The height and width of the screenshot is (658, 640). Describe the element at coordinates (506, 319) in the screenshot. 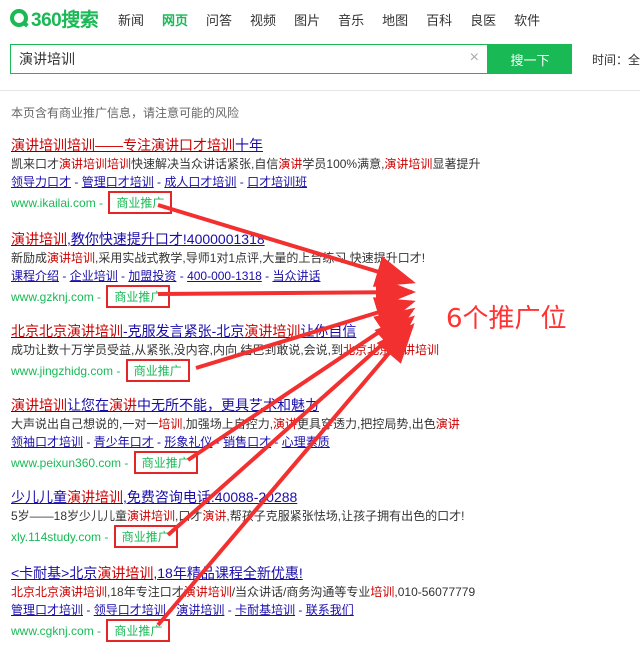

I see `annotation-label: 6个推广位` at that location.